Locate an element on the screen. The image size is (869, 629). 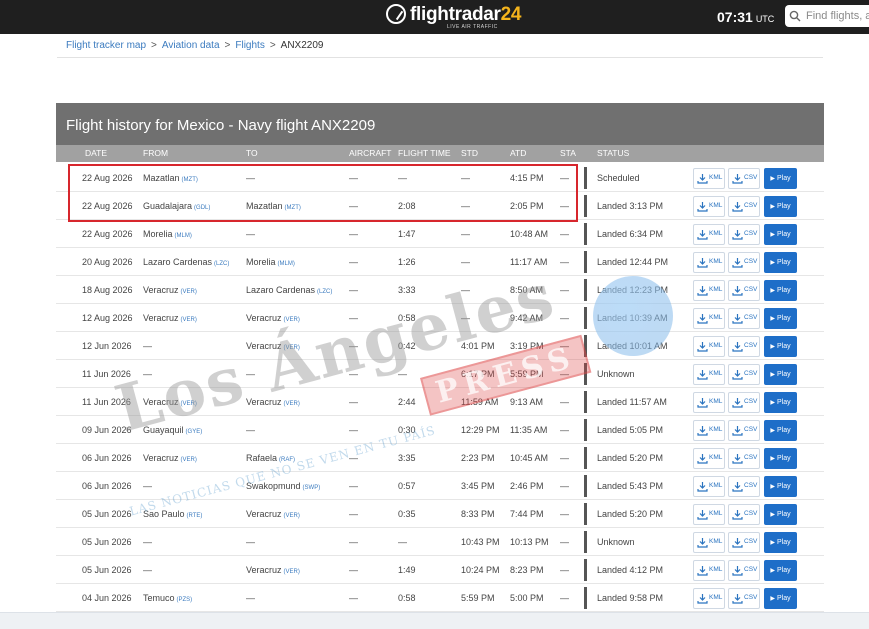
to-airport-code: (LZC) is located at coordinates (324, 292).